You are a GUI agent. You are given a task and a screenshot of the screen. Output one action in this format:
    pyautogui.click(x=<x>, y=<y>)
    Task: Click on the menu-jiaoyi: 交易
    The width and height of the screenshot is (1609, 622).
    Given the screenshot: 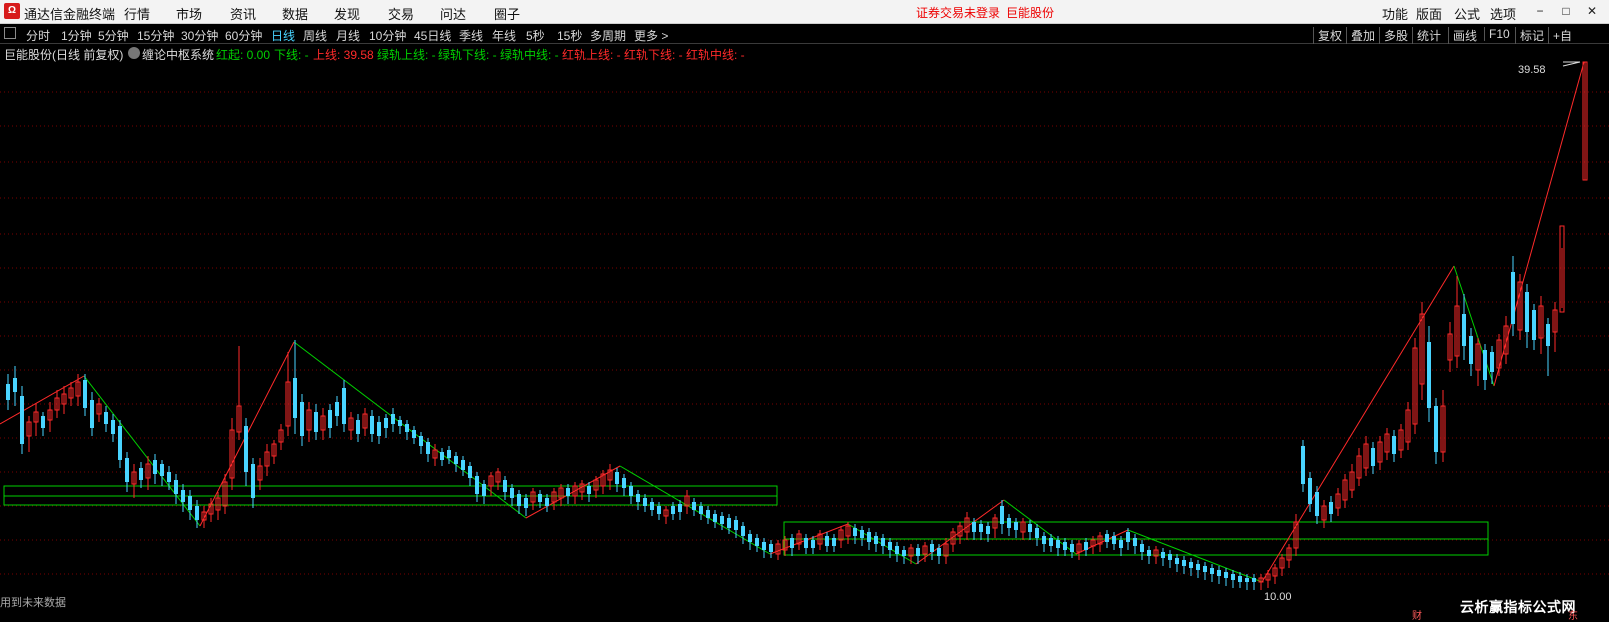 What is the action you would take?
    pyautogui.click(x=401, y=13)
    